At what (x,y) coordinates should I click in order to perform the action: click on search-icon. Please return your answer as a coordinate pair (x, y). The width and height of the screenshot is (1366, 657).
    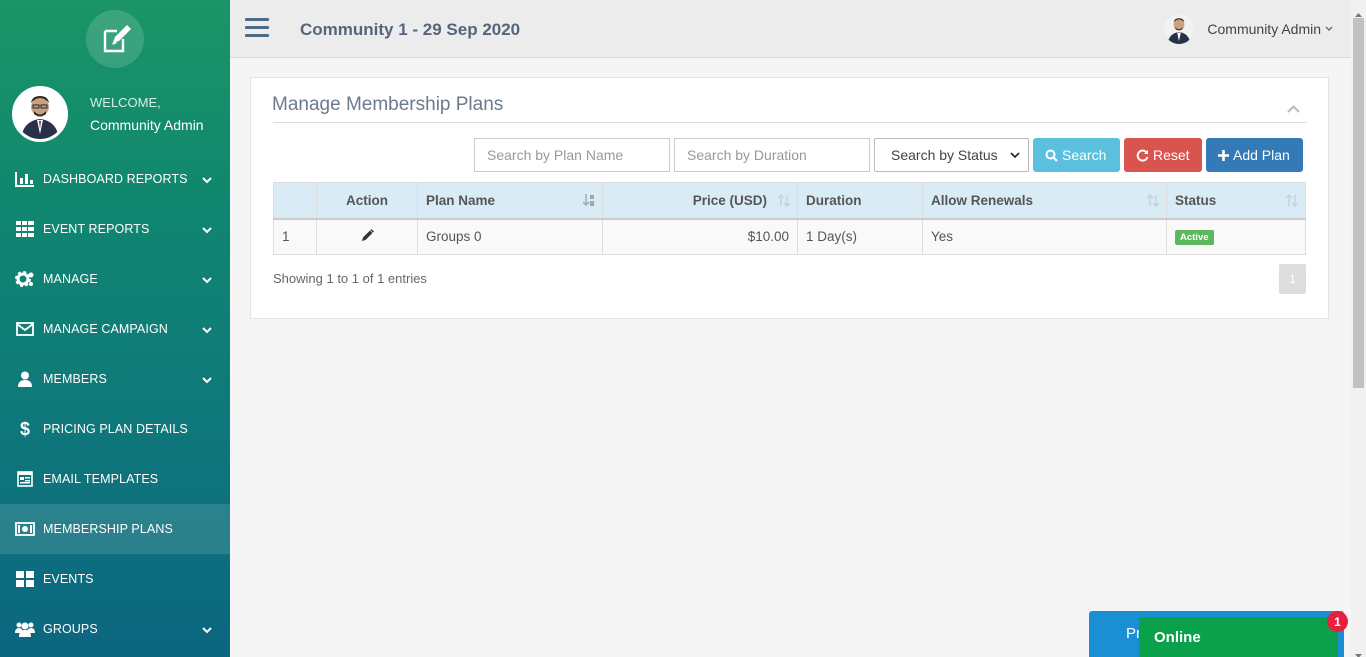
    Looking at the image, I should click on (1051, 155).